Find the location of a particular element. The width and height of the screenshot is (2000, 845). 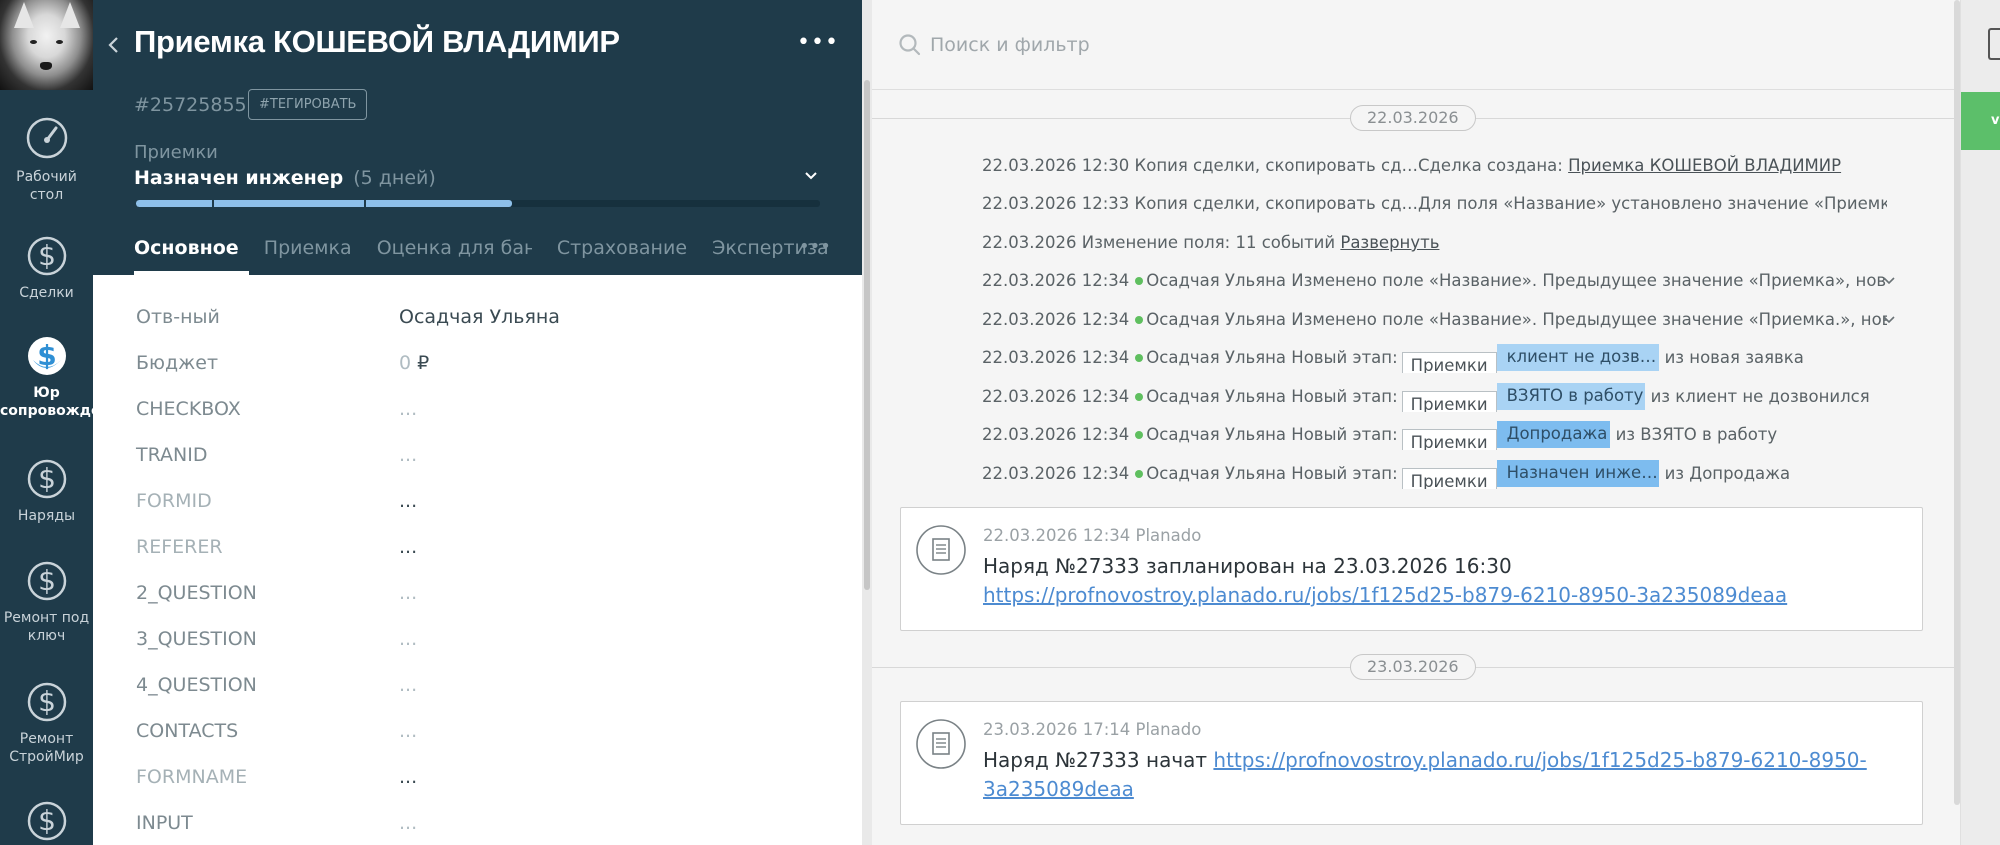

date-separator: 23.03.2026 is located at coordinates (1413, 667).